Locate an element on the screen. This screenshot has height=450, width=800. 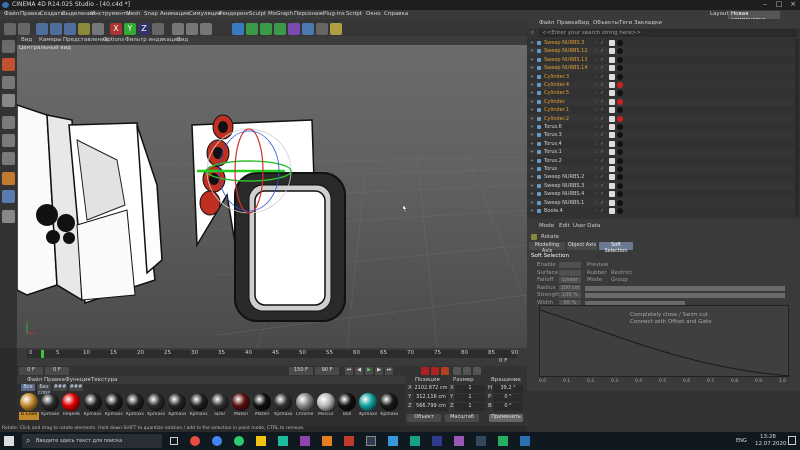
taskbar-app-7-icon is located at coordinates (327, 441).